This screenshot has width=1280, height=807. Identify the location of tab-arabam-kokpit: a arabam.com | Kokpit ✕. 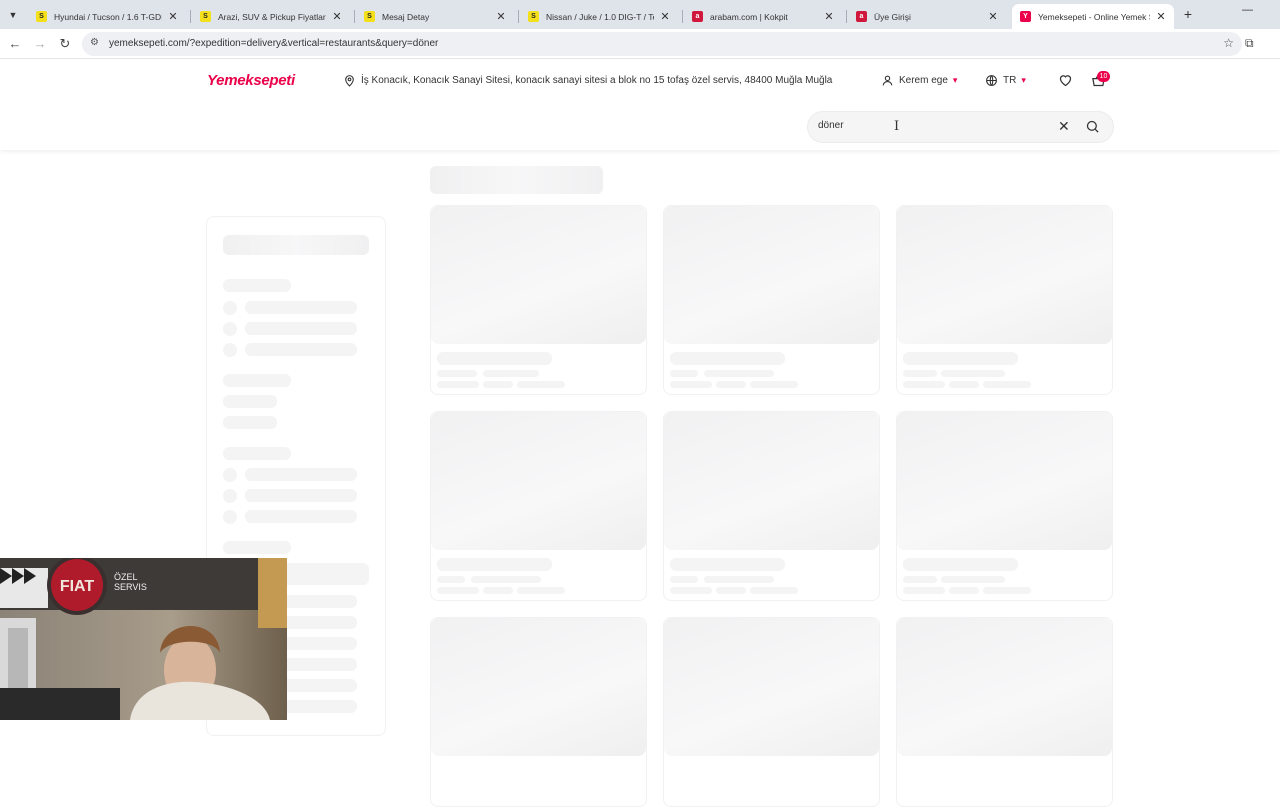
(763, 16).